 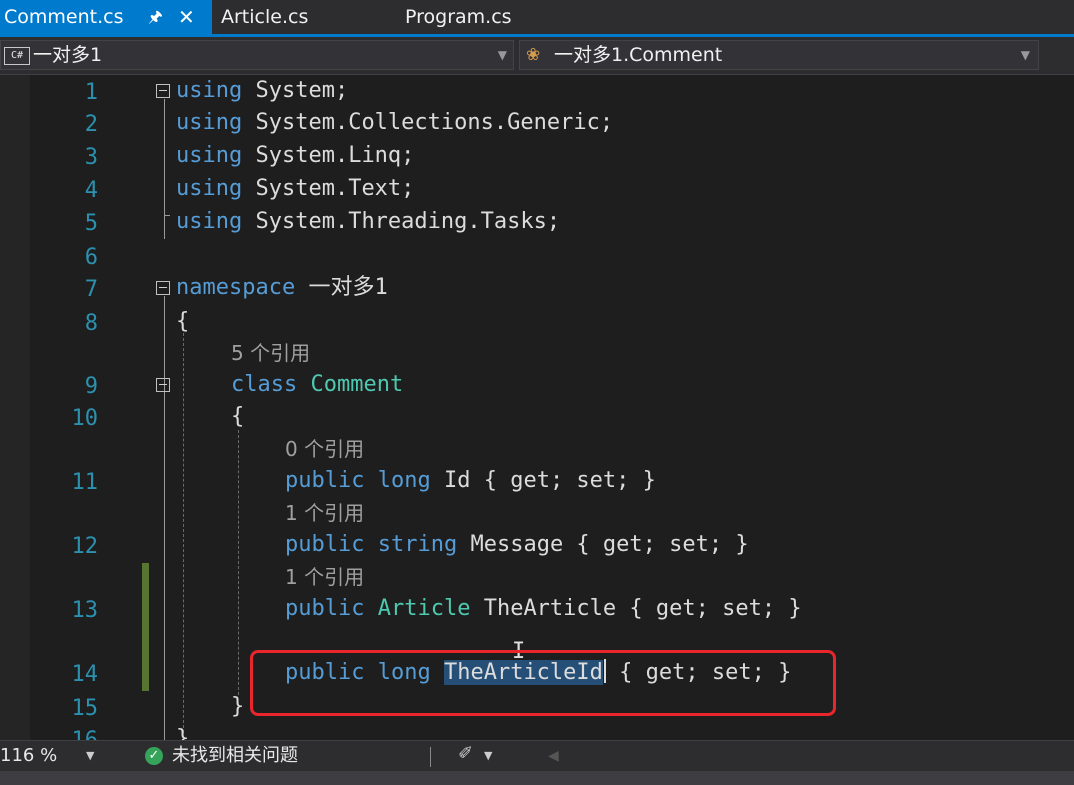 I want to click on code-line: using System.Threading.Tasks;, so click(x=368, y=222).